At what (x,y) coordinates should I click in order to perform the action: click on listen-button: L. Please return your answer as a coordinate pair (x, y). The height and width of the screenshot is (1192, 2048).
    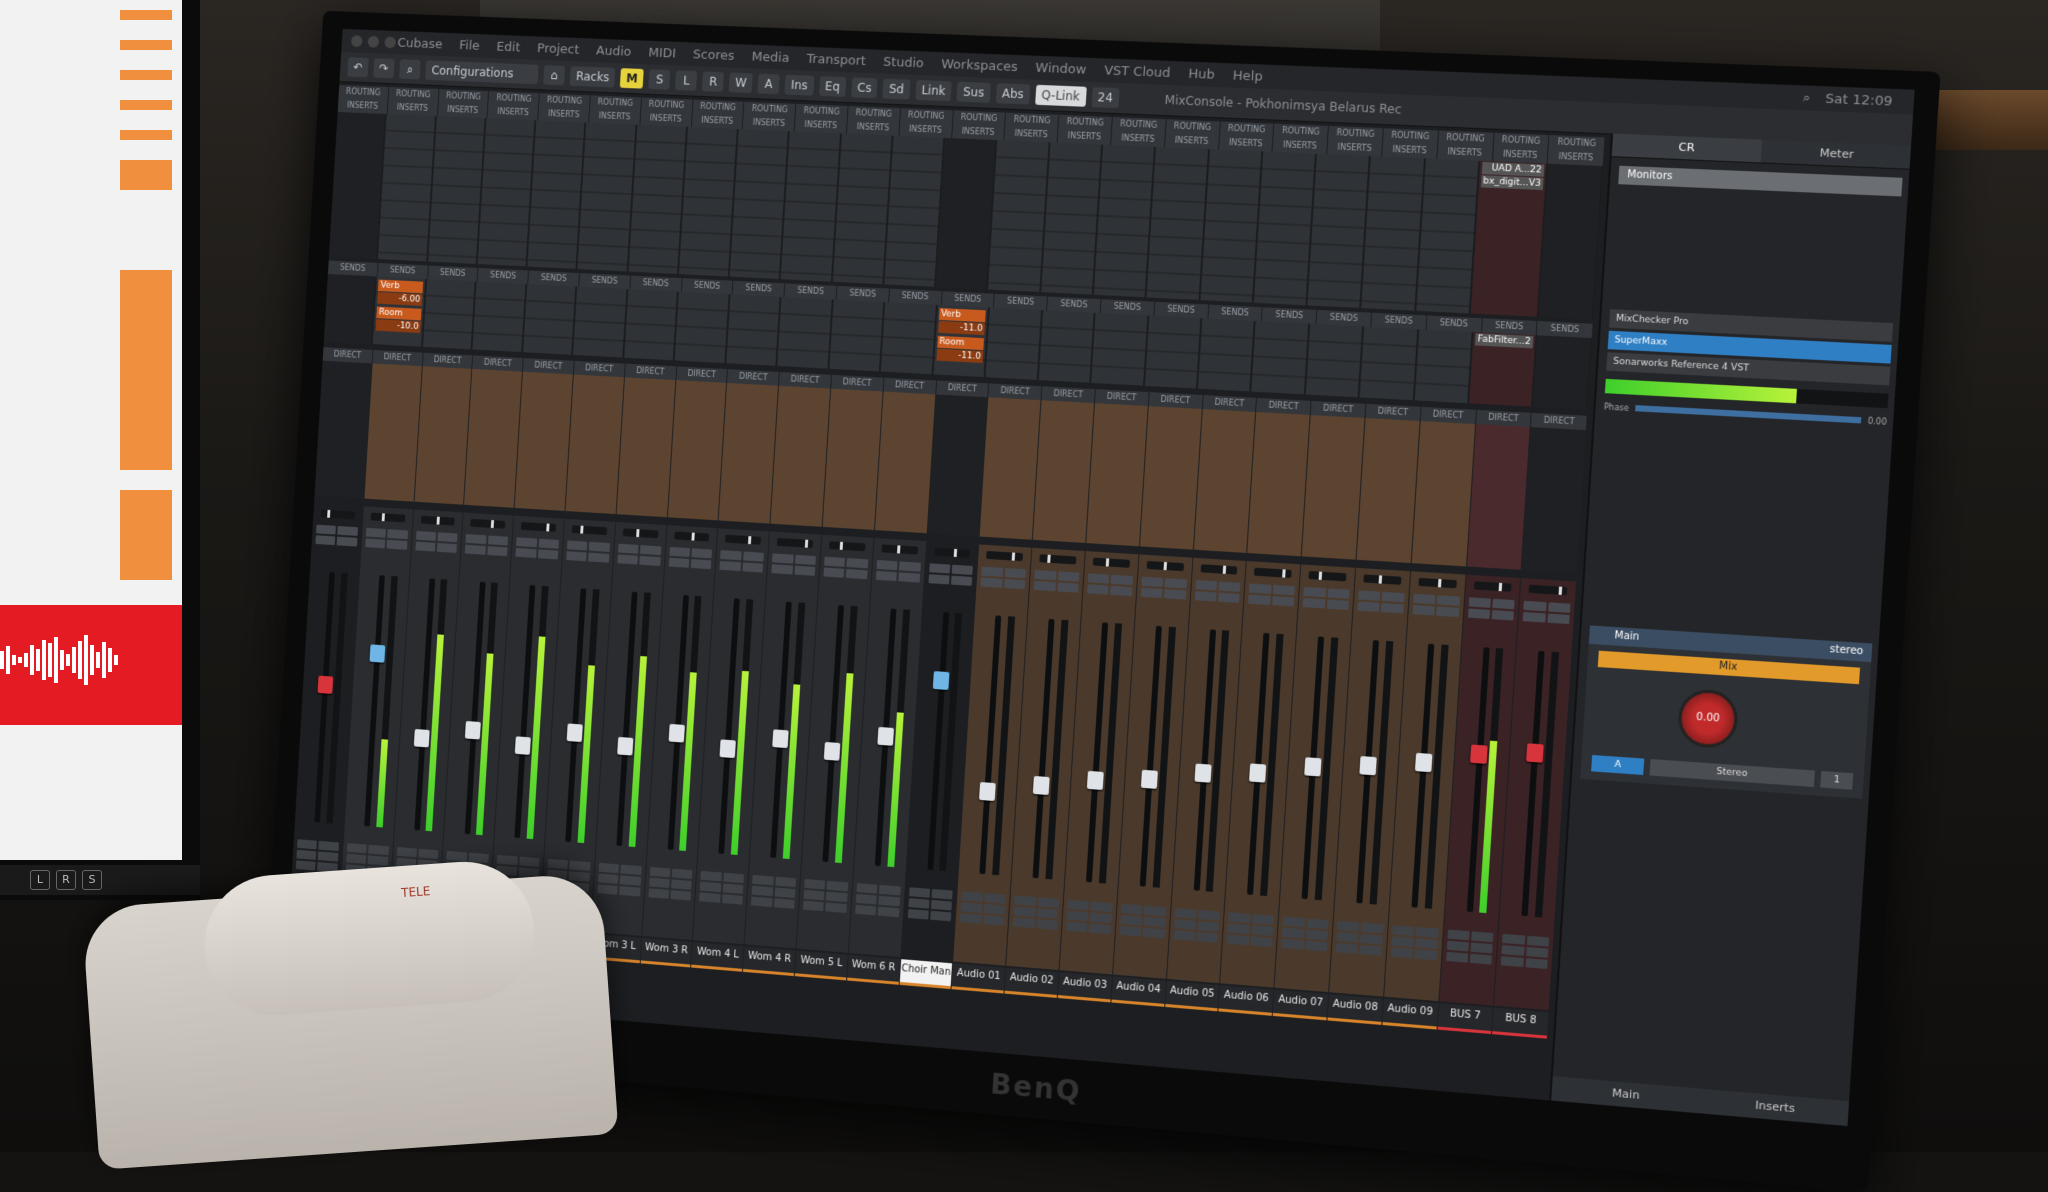
    Looking at the image, I should click on (686, 80).